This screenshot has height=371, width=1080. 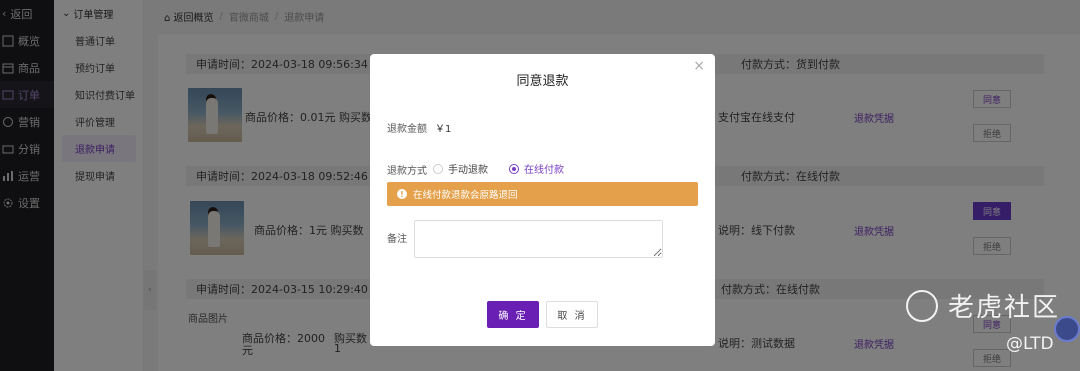 What do you see at coordinates (572, 314) in the screenshot?
I see `cancel-button: 取 消` at bounding box center [572, 314].